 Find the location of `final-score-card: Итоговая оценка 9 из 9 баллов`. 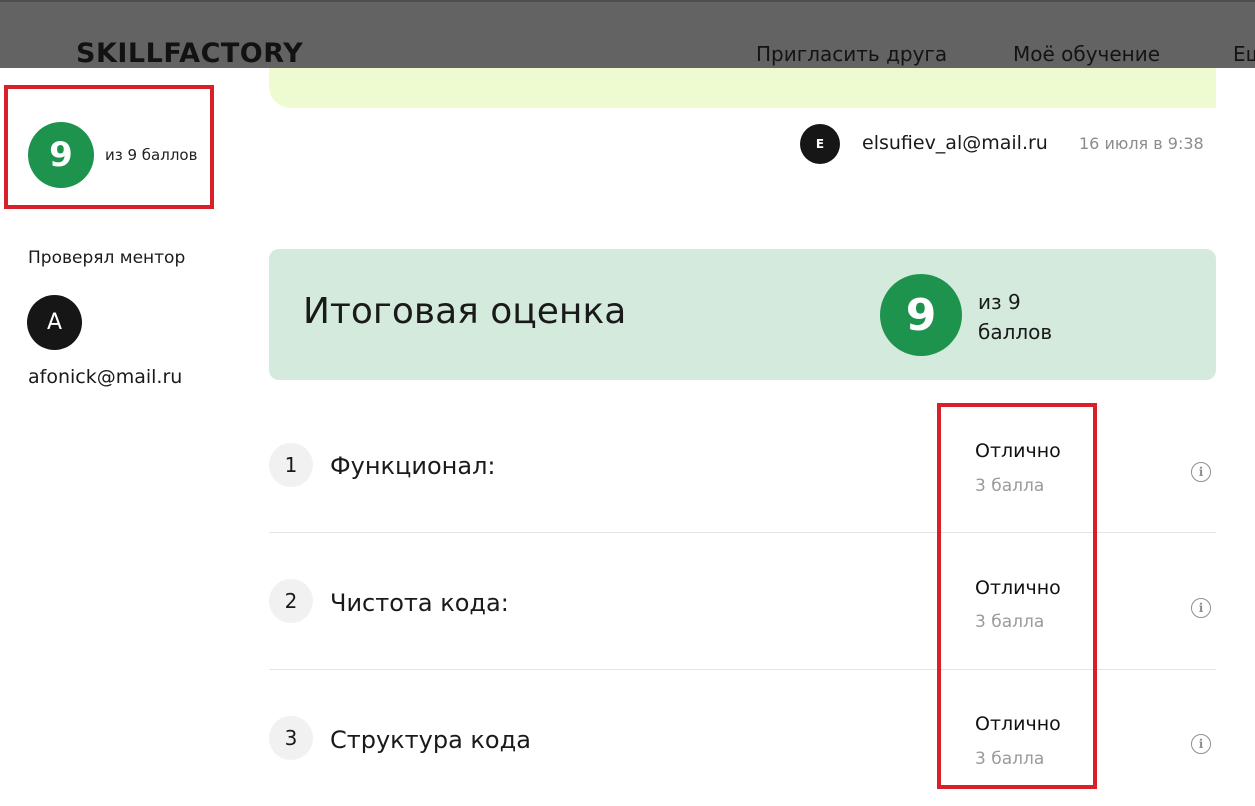

final-score-card: Итоговая оценка 9 из 9 баллов is located at coordinates (742, 314).